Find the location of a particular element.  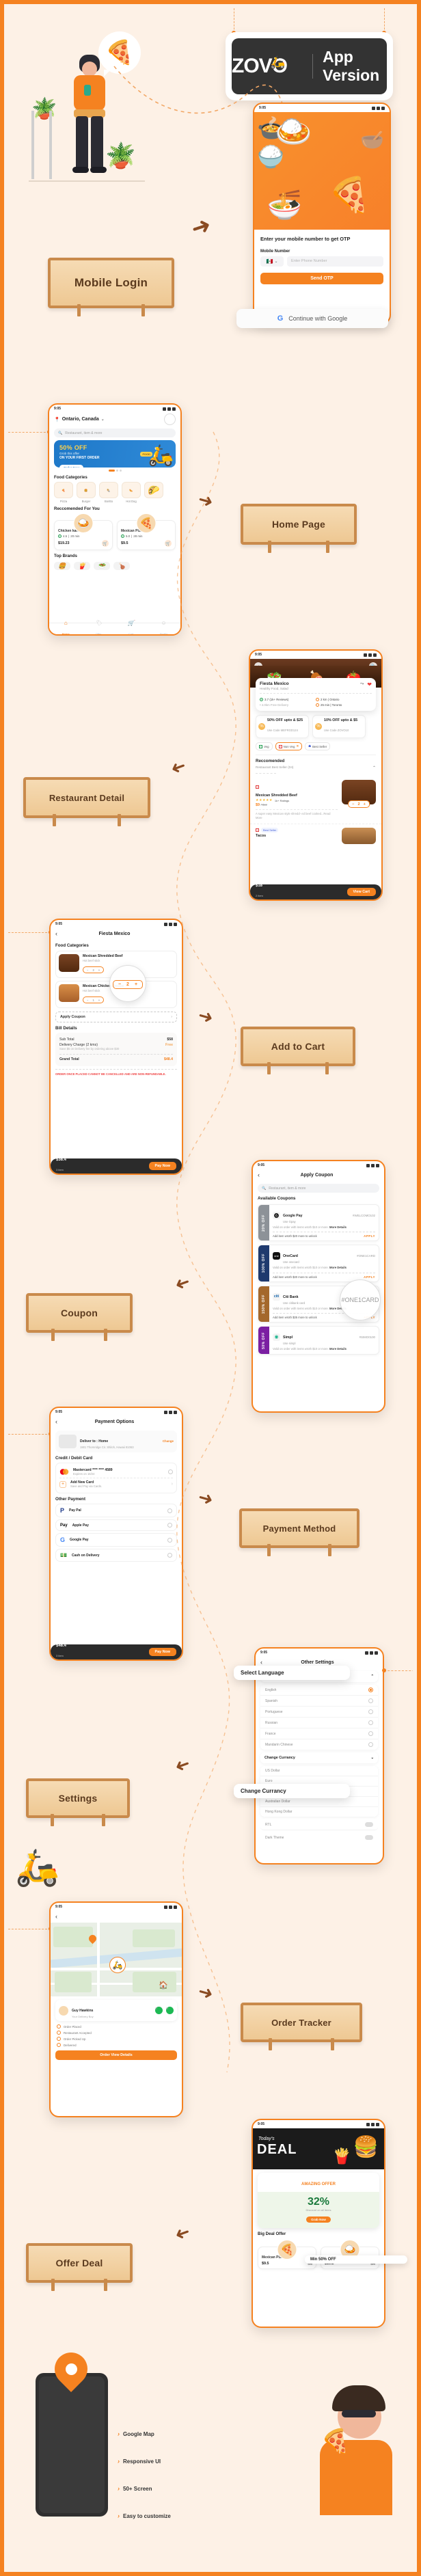

change-address-button: Change is located at coordinates (168, 1442).